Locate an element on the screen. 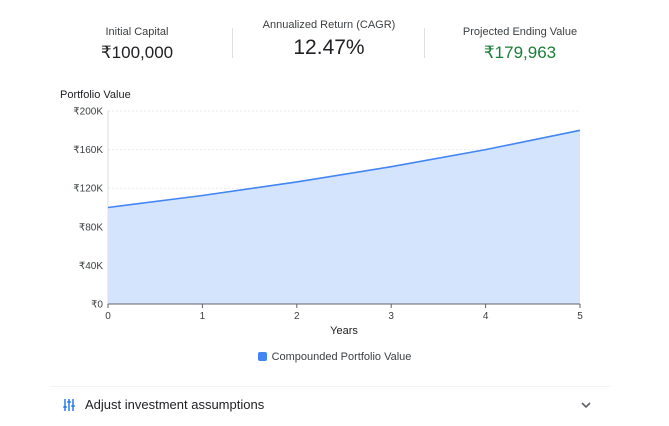 The image size is (669, 426). legend-swatch is located at coordinates (262, 356).